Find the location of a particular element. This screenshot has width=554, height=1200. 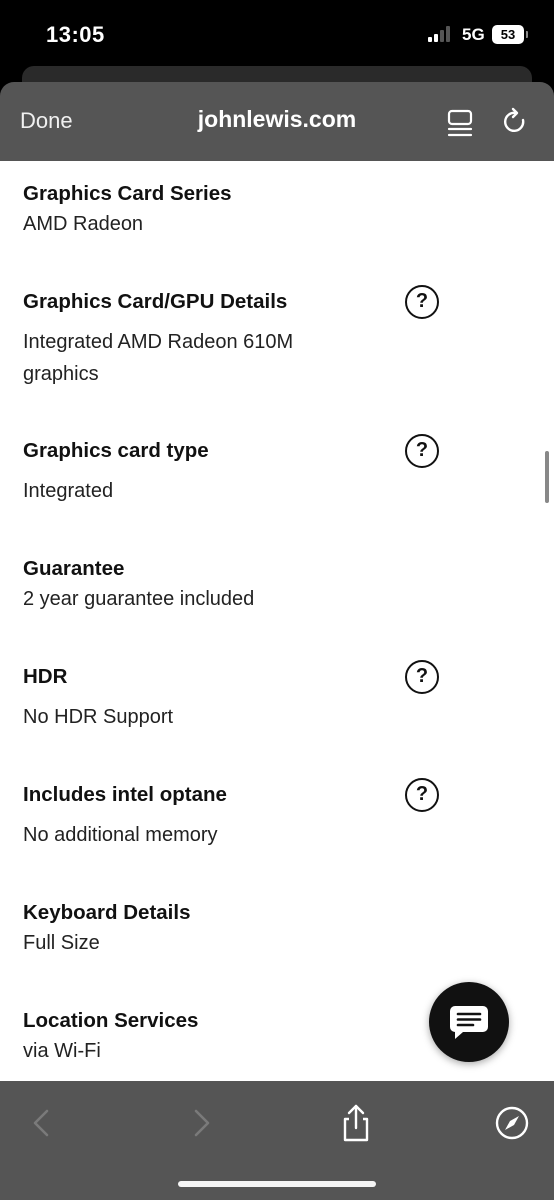

spec-value: 2 year guarantee included is located at coordinates (139, 599).